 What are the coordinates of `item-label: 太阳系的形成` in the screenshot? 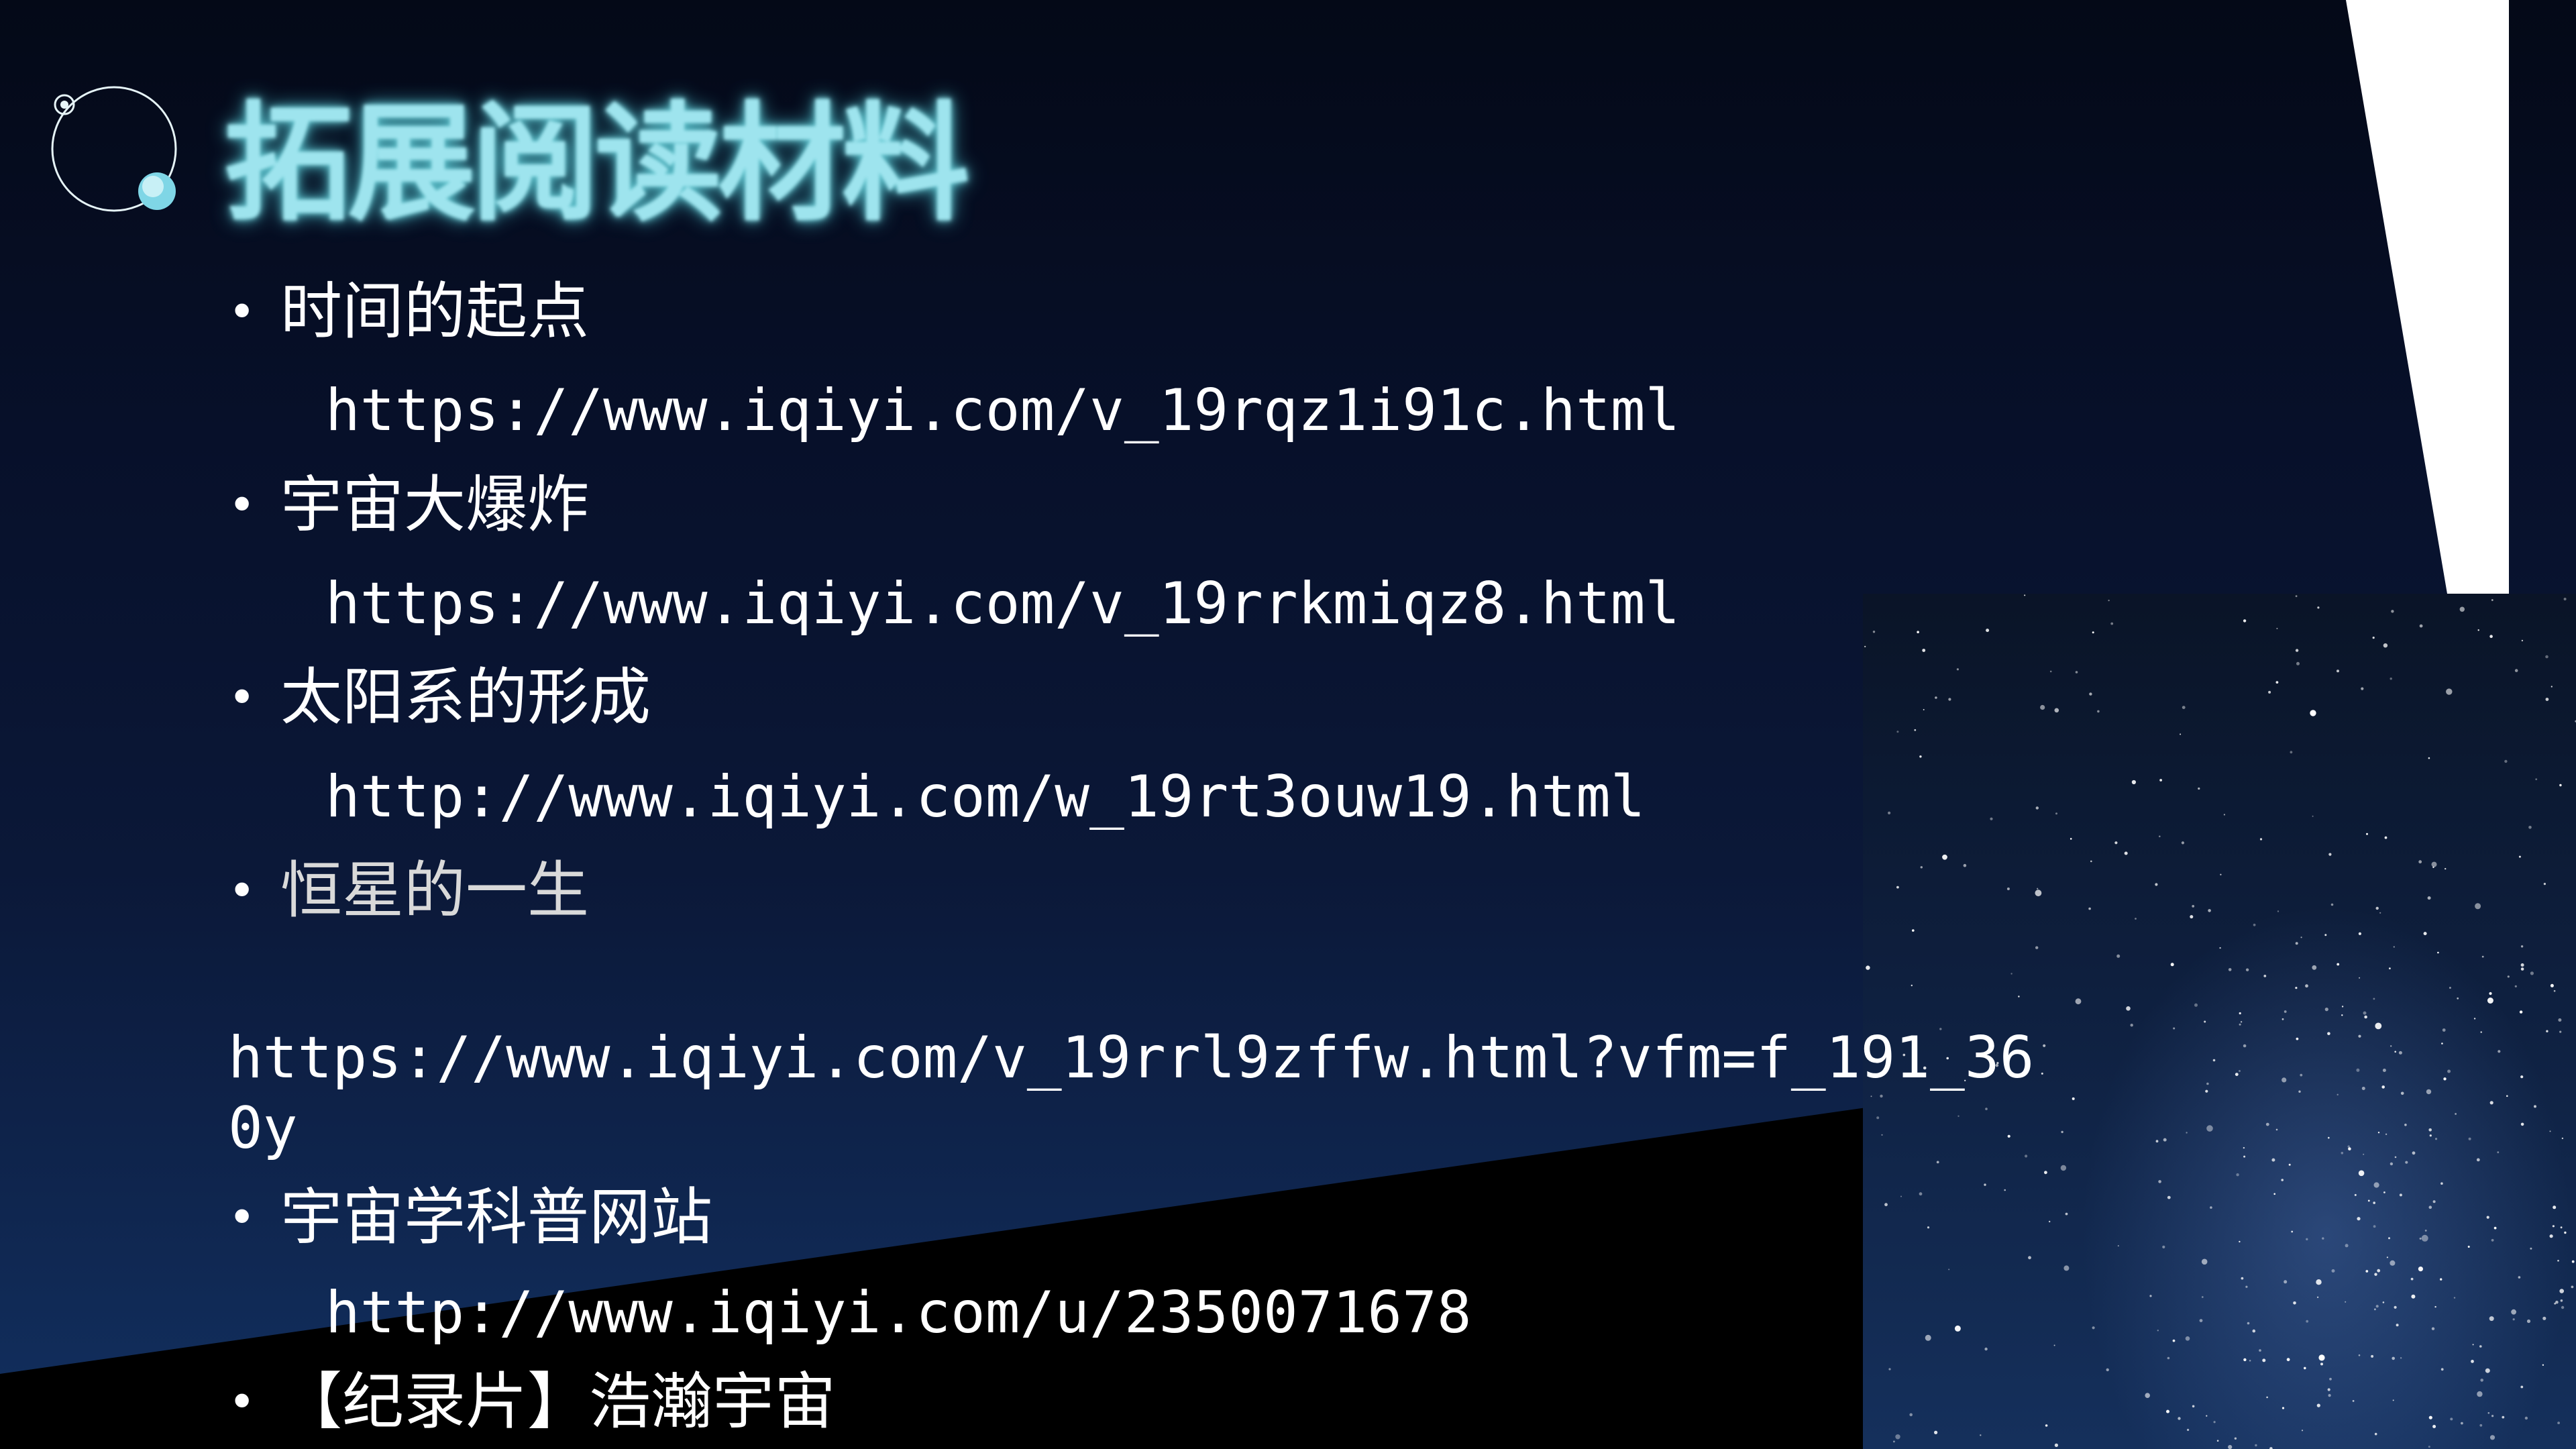 It's located at (465, 697).